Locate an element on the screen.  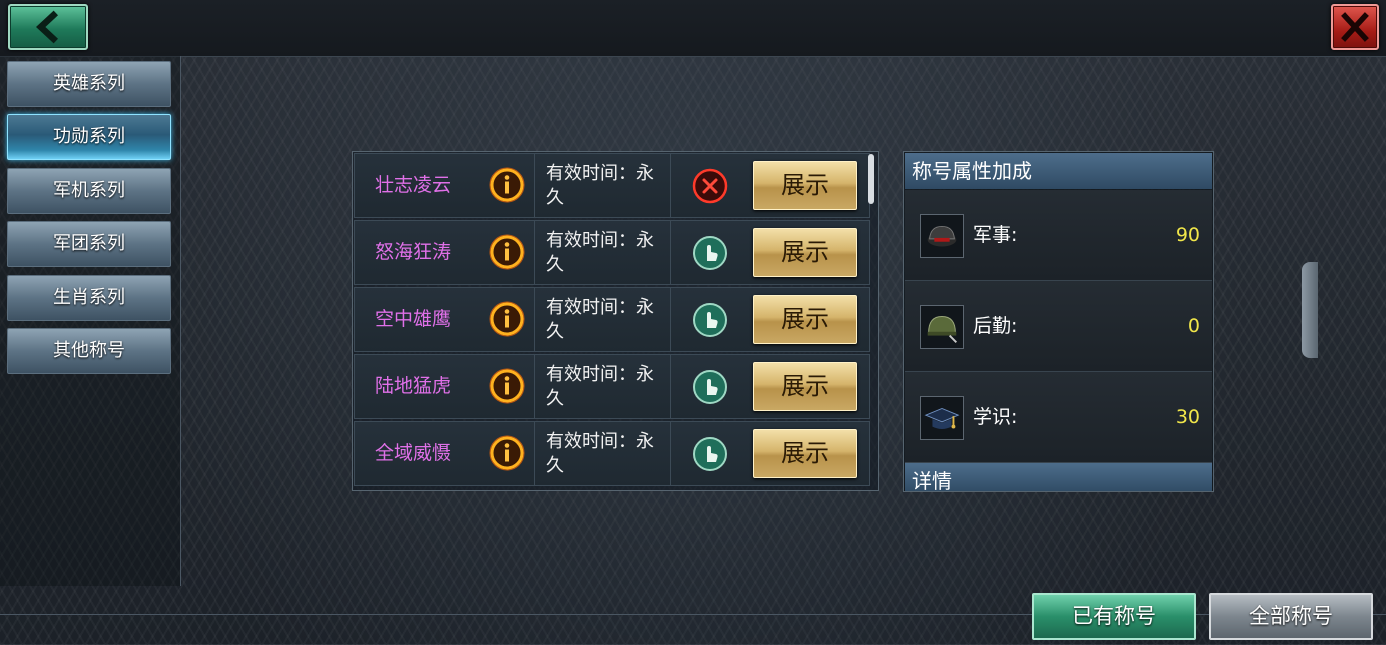
title-name: 全域威慑 is located at coordinates (413, 453).